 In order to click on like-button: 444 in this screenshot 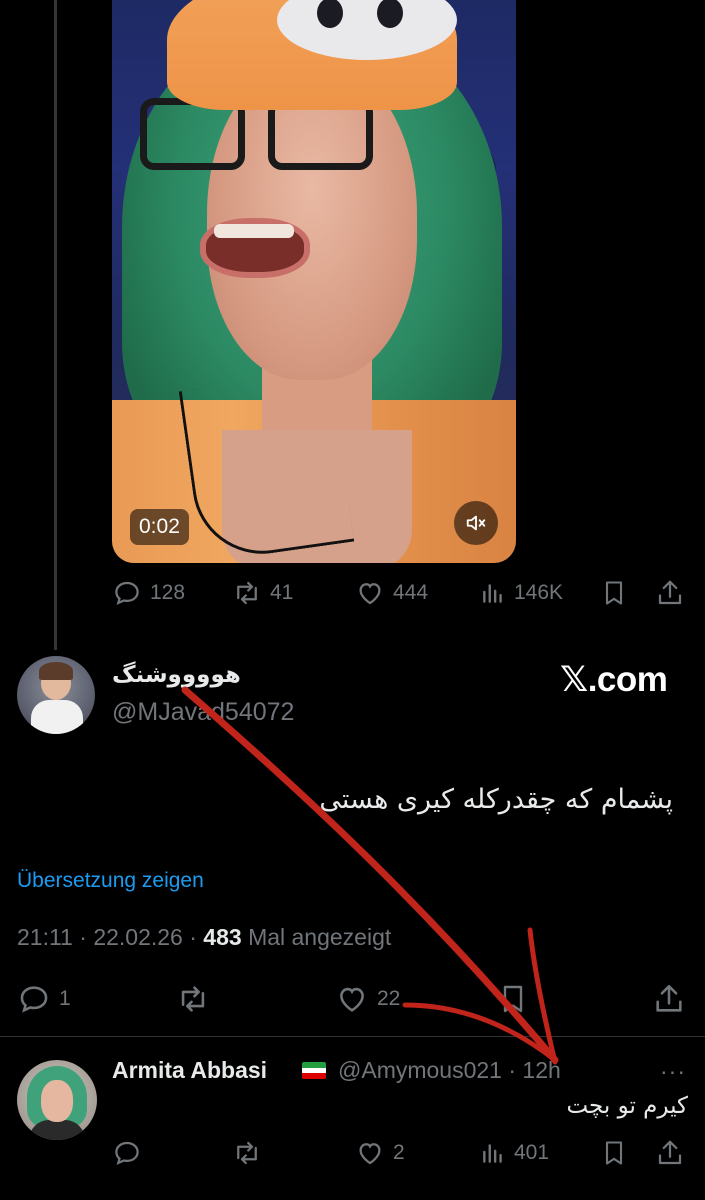, I will do `click(391, 593)`.